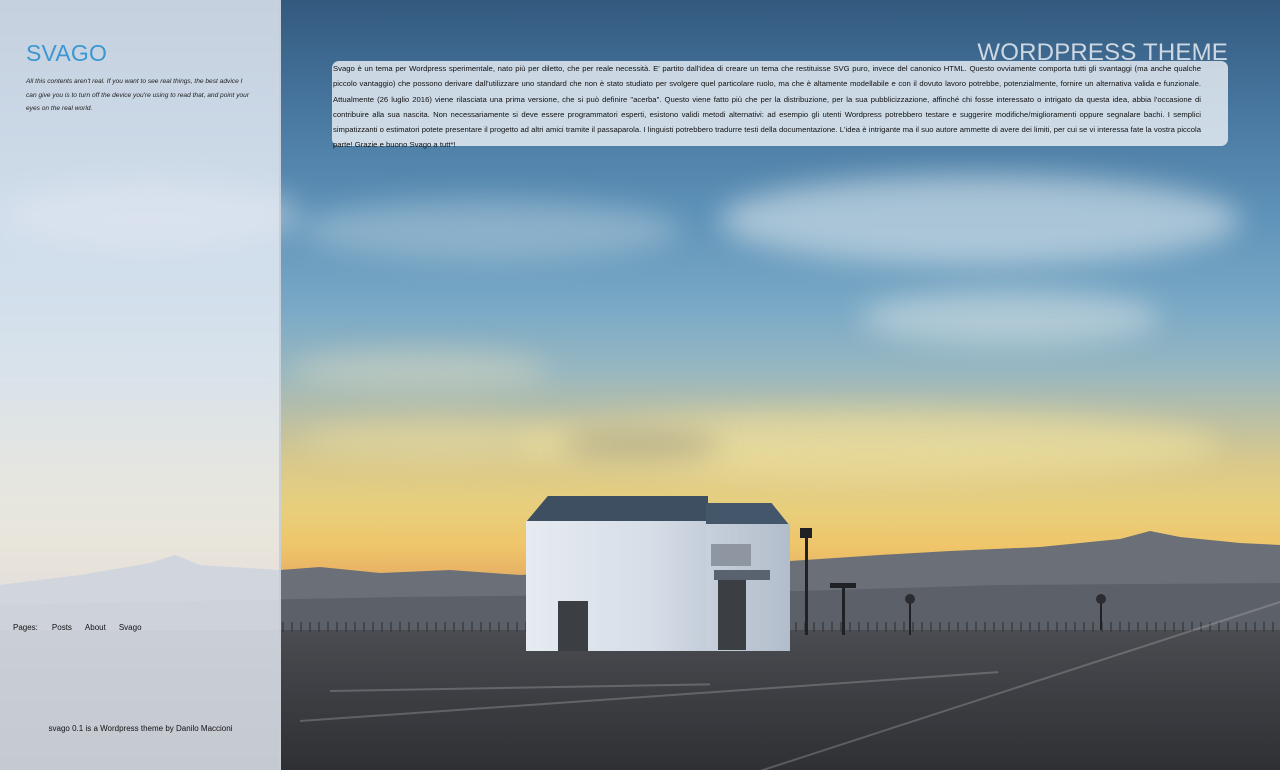  Describe the element at coordinates (84, 627) in the screenshot. I see `pages-nav: Pages: Posts About Svago` at that location.